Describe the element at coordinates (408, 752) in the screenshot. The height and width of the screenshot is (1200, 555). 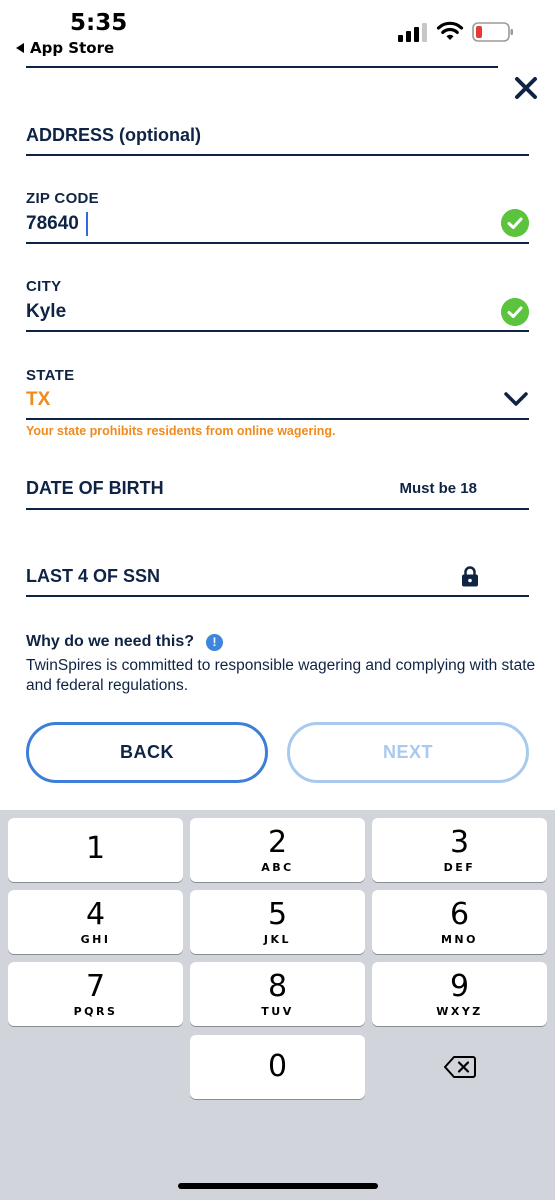
I see `next-button: NEXT` at that location.